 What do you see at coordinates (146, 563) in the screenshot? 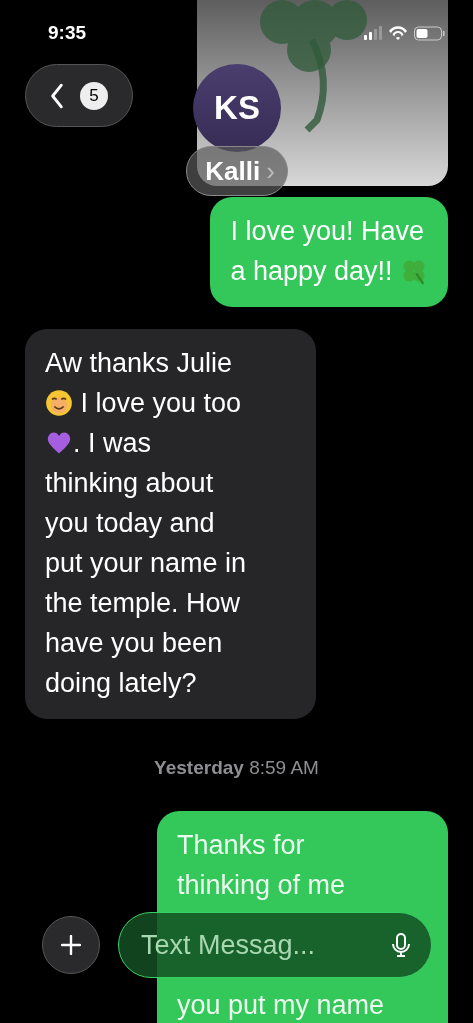
I see `message-text: put your name in` at bounding box center [146, 563].